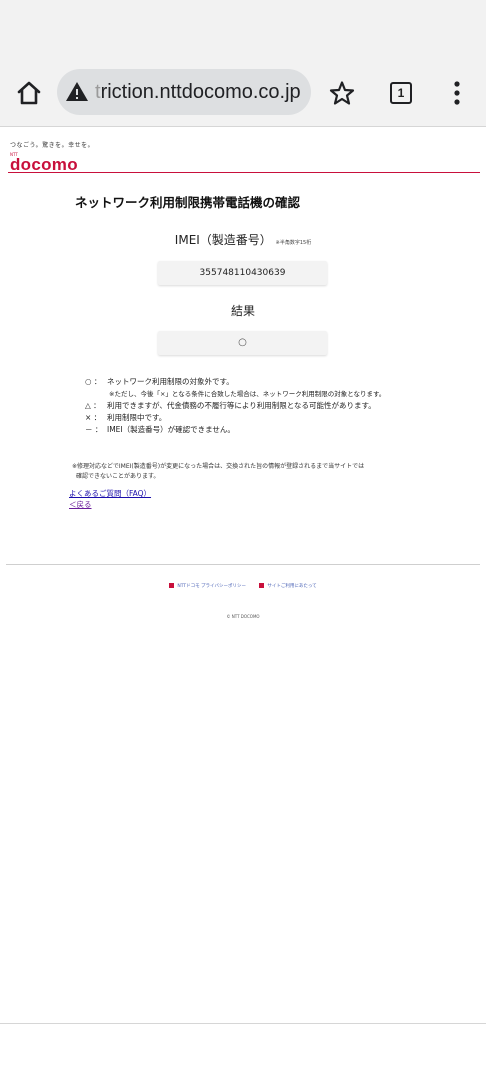 The image size is (486, 1080). Describe the element at coordinates (93, 405) in the screenshot. I see `legend-symbol: △ ：` at that location.